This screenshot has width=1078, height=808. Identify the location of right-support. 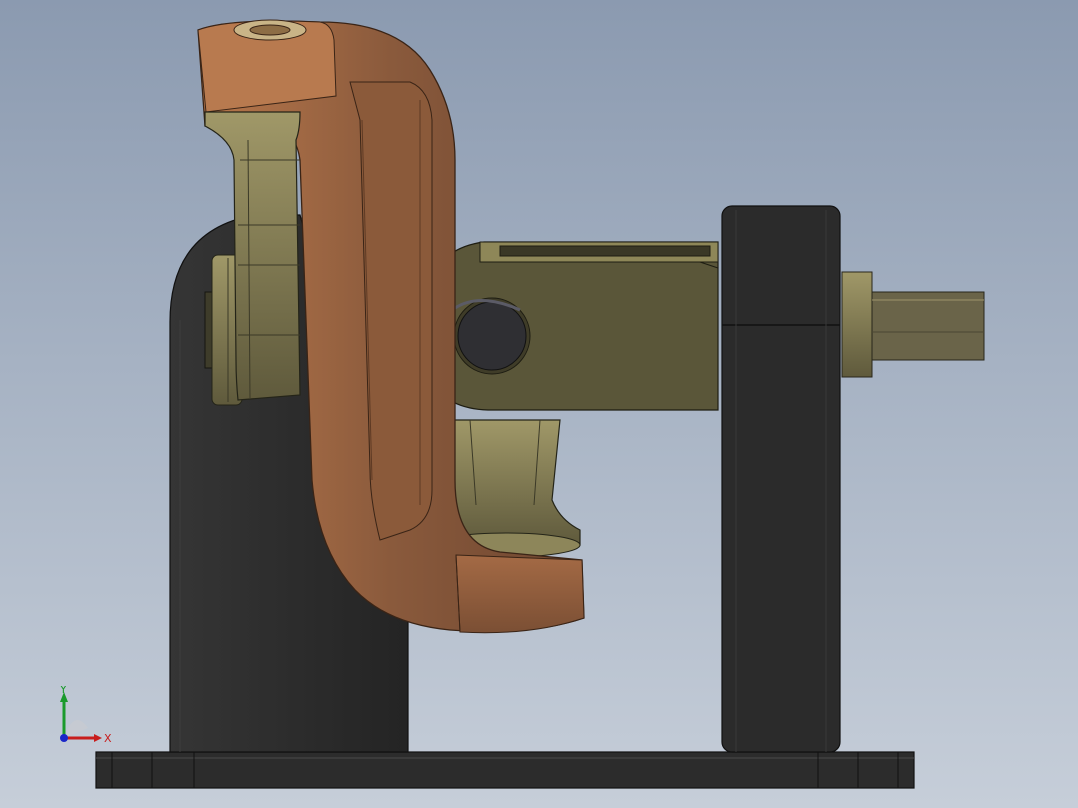
(781, 479).